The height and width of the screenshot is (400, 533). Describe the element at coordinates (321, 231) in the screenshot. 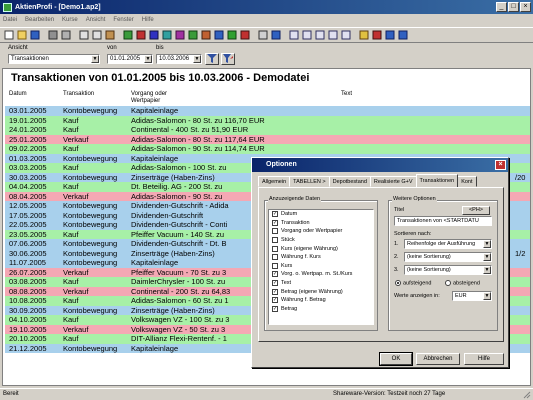

I see `checkbox-item: Vorgang oder Wertpapier` at that location.